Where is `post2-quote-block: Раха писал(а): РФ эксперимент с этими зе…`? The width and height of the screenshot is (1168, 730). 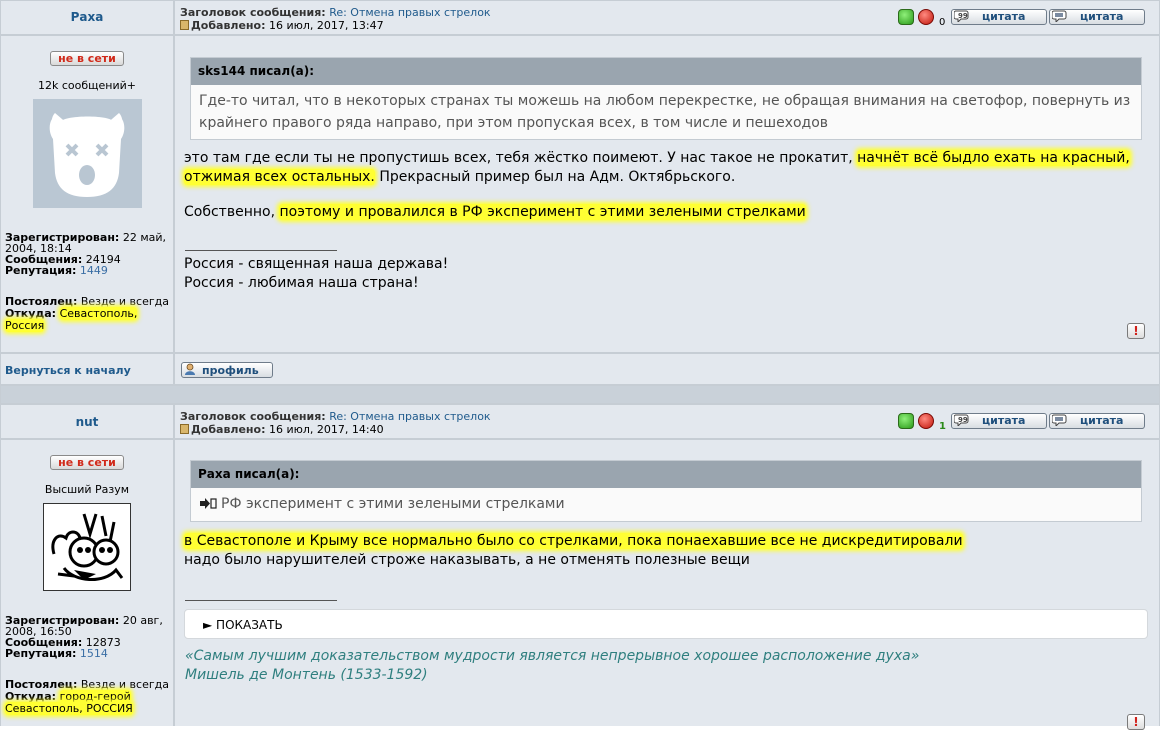 post2-quote-block: Раха писал(а): РФ эксперимент с этими зе… is located at coordinates (666, 491).